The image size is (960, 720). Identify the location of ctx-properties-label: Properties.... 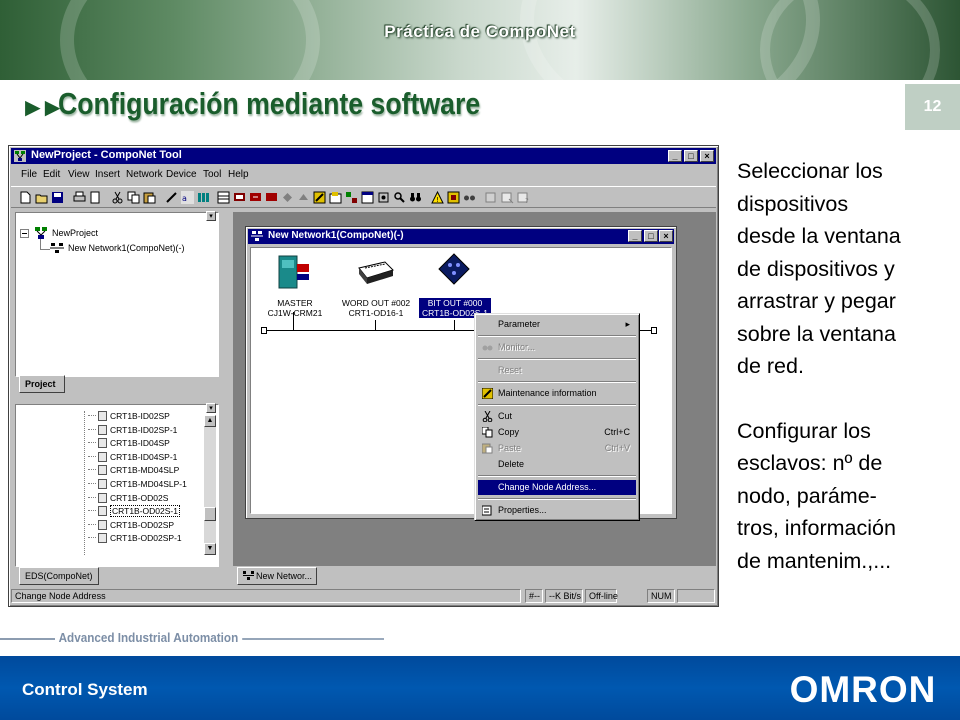
(522, 510).